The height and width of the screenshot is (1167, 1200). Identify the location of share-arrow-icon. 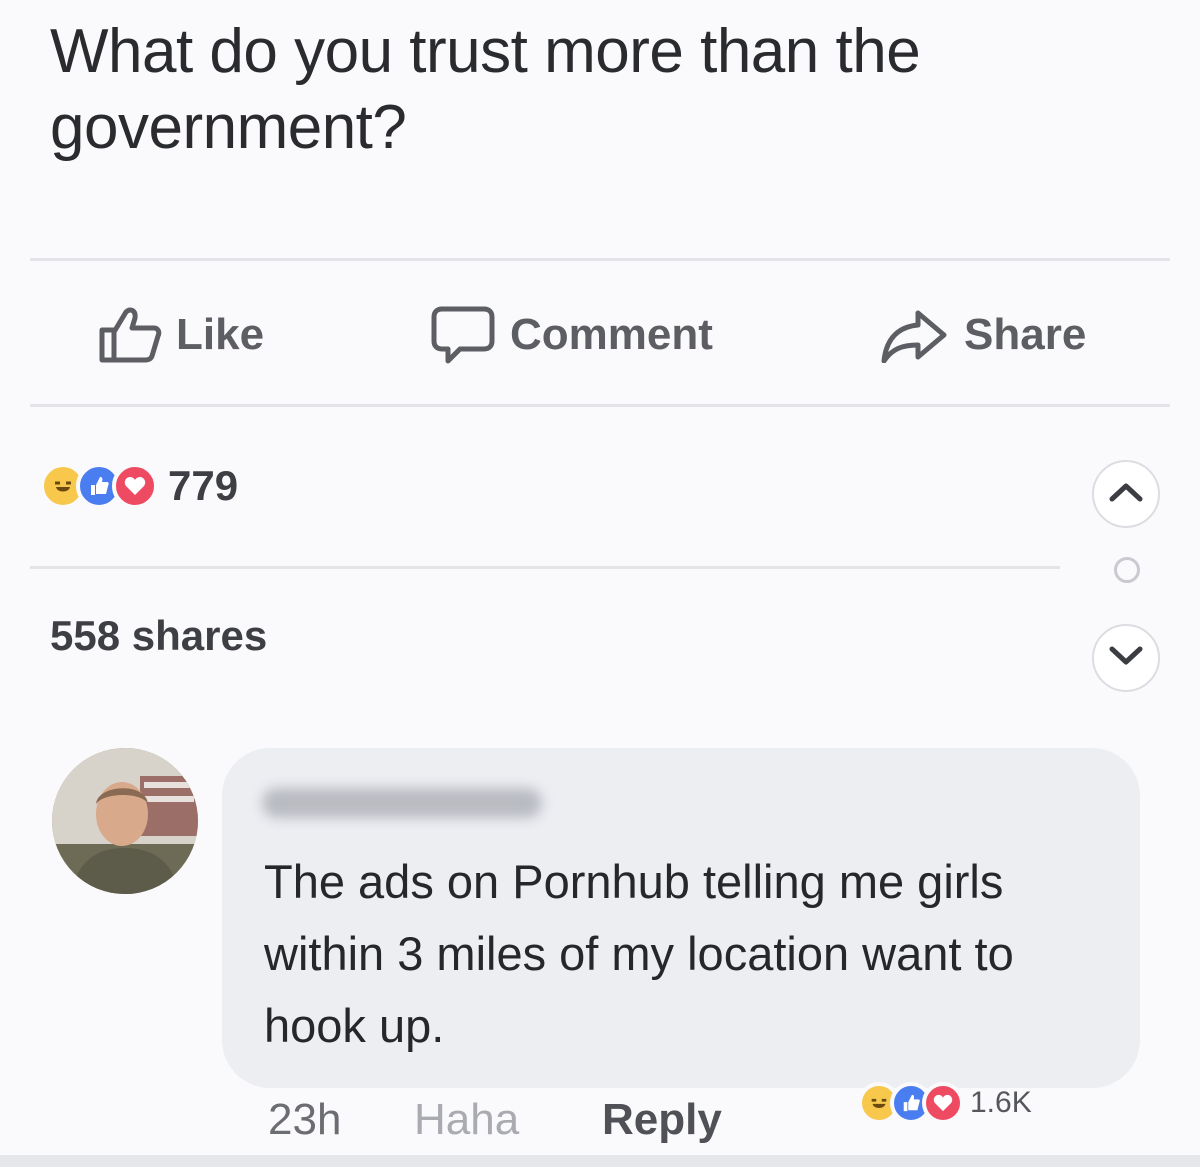
(915, 335).